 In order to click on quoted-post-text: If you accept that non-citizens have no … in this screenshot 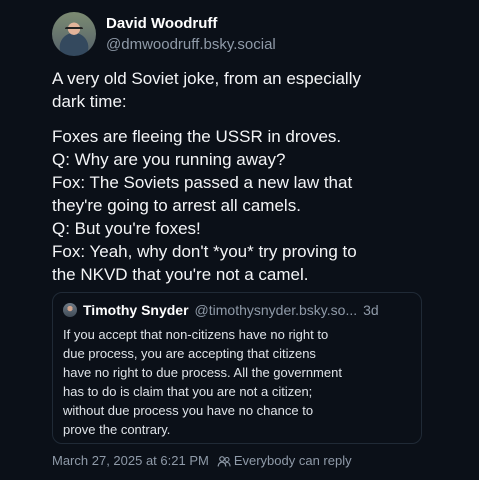, I will do `click(202, 382)`.